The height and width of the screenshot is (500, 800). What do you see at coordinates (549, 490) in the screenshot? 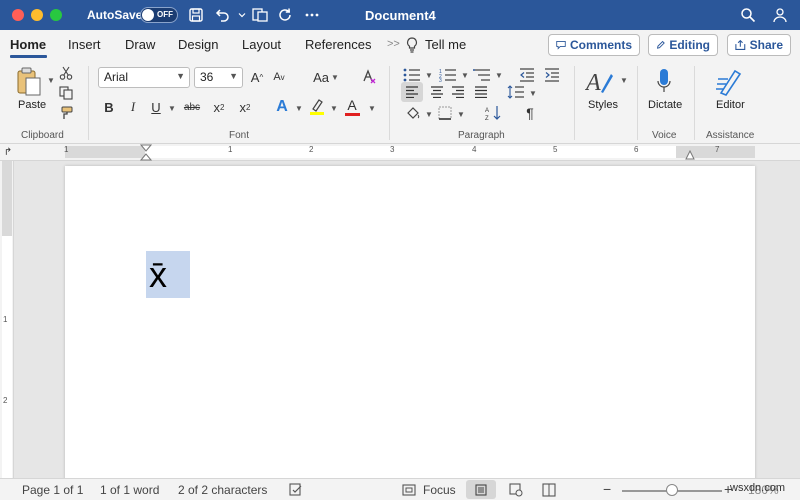
I see `read-mode-icon` at bounding box center [549, 490].